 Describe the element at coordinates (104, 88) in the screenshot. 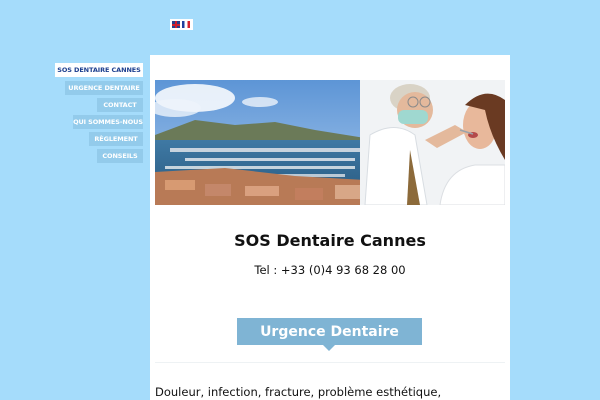

I see `nav-item-urgence-dentaire: URGENCE DENTAIRE` at that location.